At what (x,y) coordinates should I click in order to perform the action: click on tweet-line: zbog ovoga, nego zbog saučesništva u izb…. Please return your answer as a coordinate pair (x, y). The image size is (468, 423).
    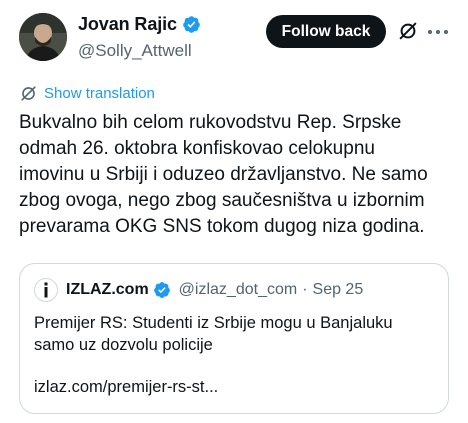
    Looking at the image, I should click on (222, 200).